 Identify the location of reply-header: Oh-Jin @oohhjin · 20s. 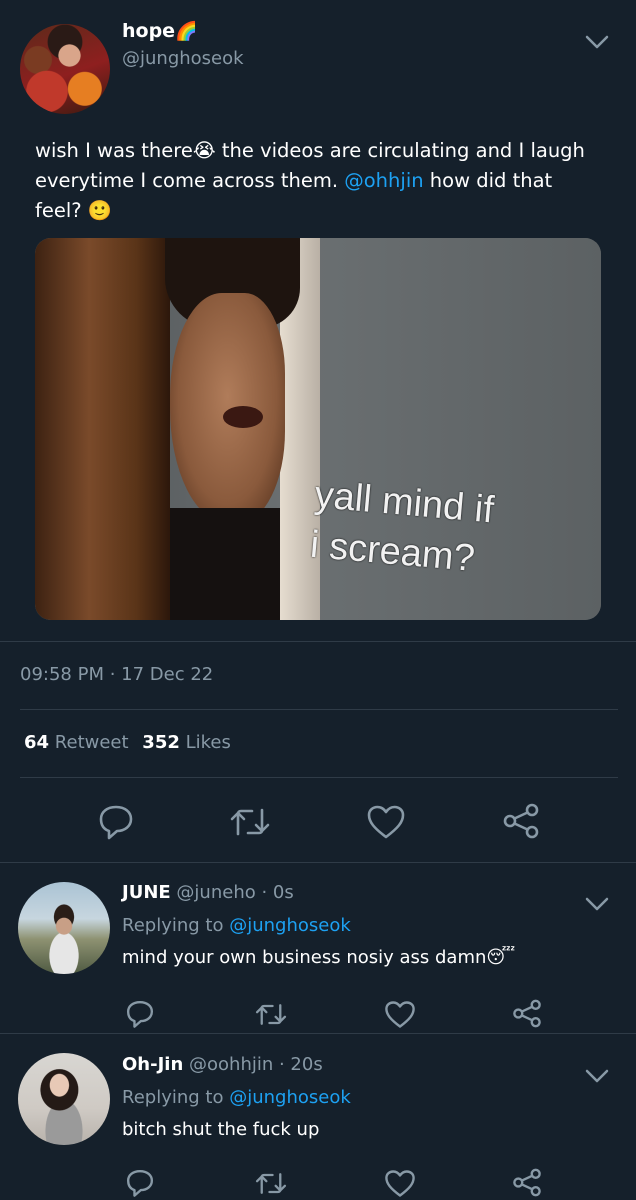
(222, 1064).